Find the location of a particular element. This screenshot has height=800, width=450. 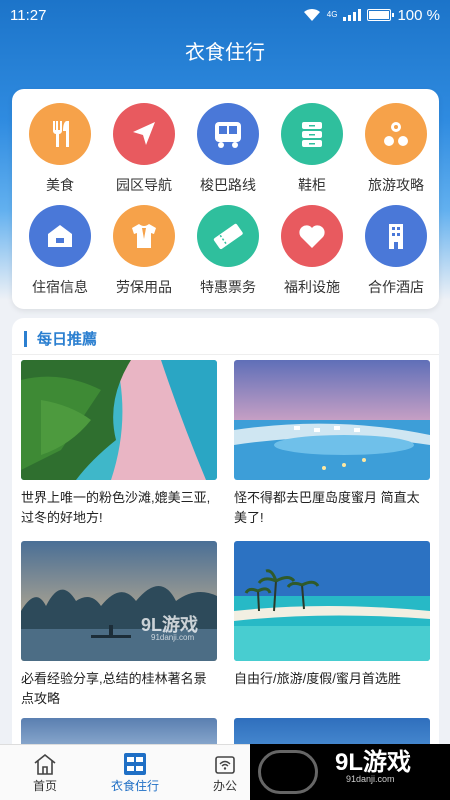

guilin-river-image: 9L游戏 91danji.com is located at coordinates (119, 601).